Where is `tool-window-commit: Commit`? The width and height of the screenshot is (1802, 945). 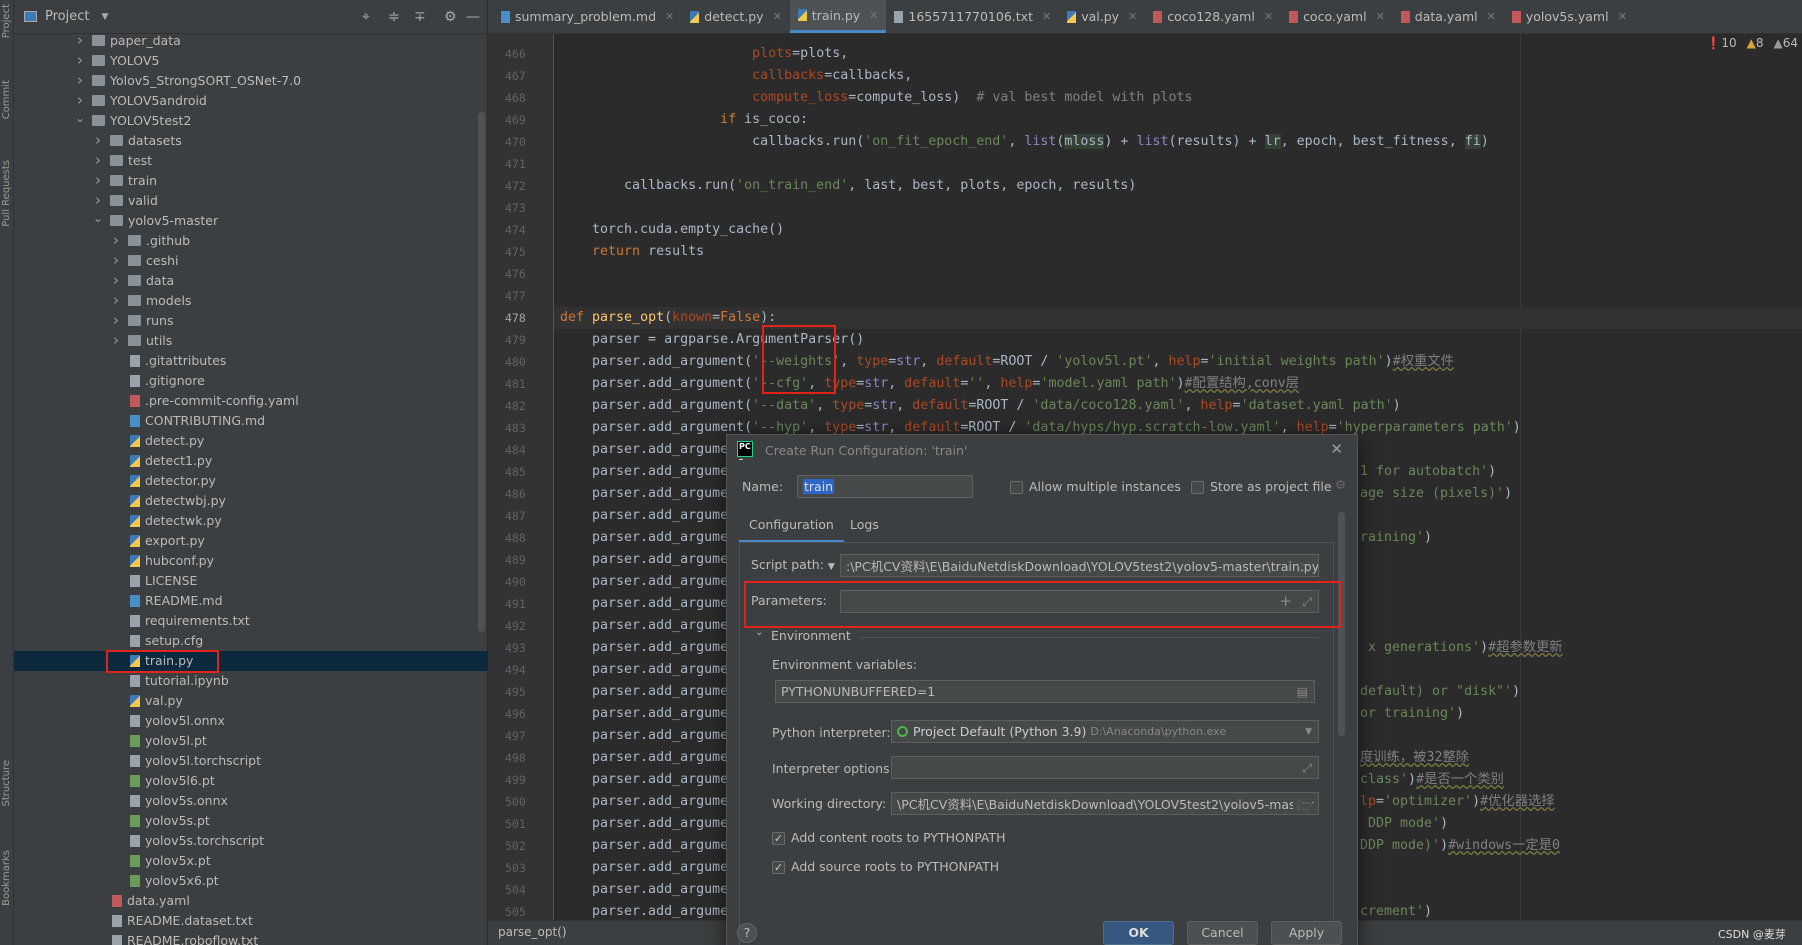 tool-window-commit: Commit is located at coordinates (6, 99).